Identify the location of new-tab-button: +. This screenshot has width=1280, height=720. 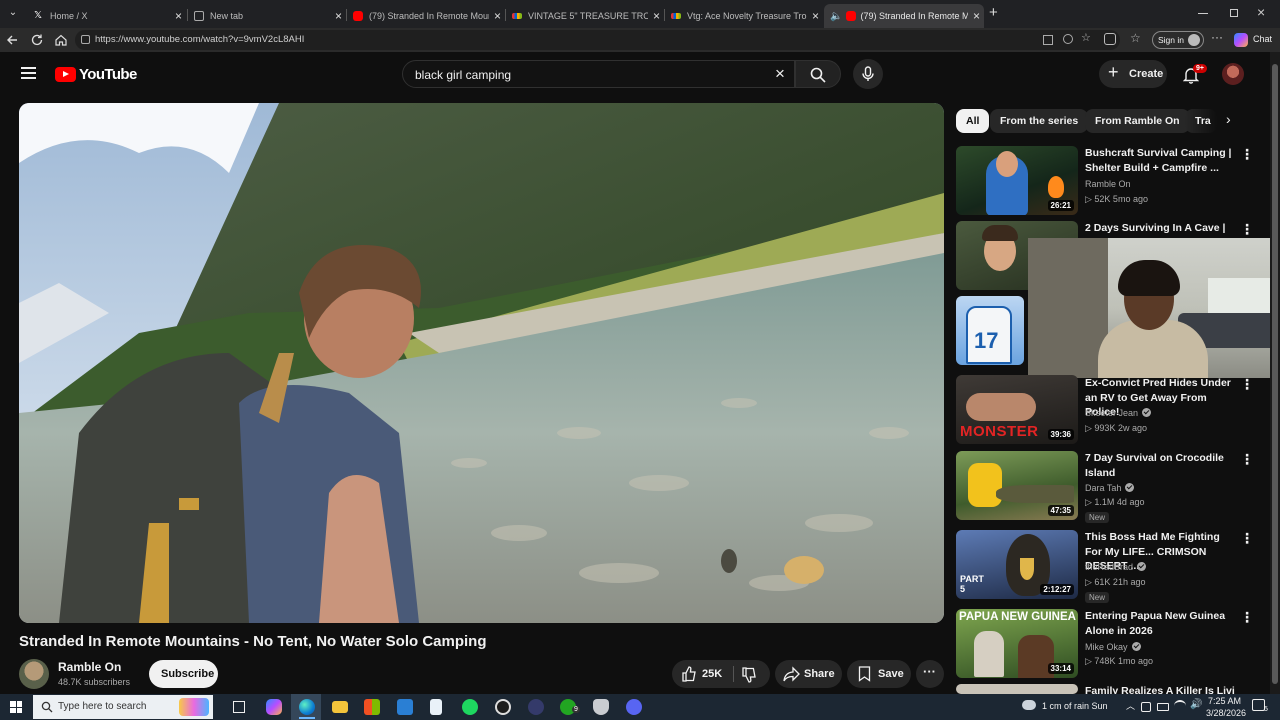
(993, 12).